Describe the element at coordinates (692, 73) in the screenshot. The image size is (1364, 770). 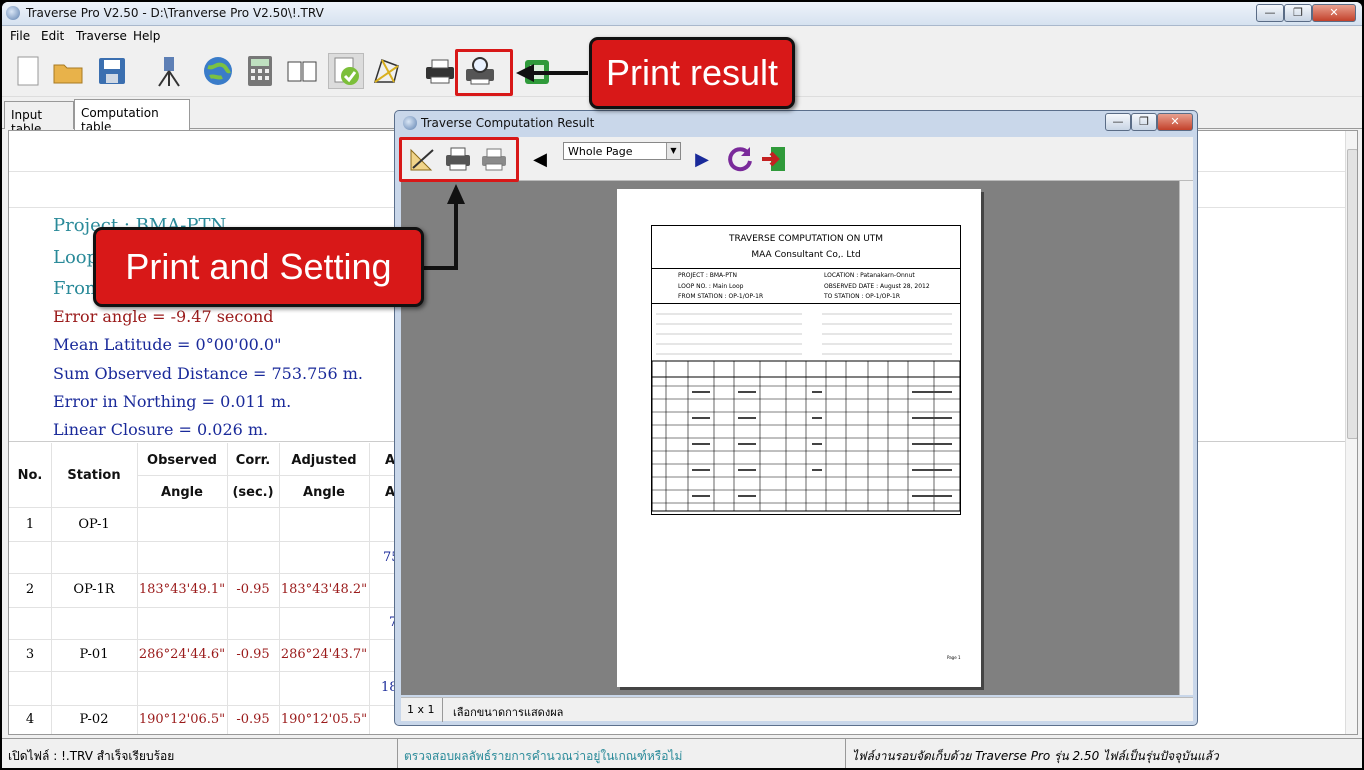
I see `print-result-callout: Print result` at that location.